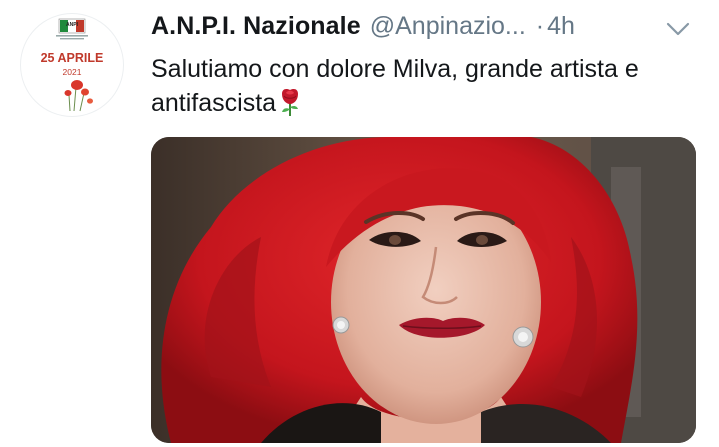 Image resolution: width=719 pixels, height=447 pixels. Describe the element at coordinates (72, 29) in the screenshot. I see `anpi-logo: ANPI` at that location.